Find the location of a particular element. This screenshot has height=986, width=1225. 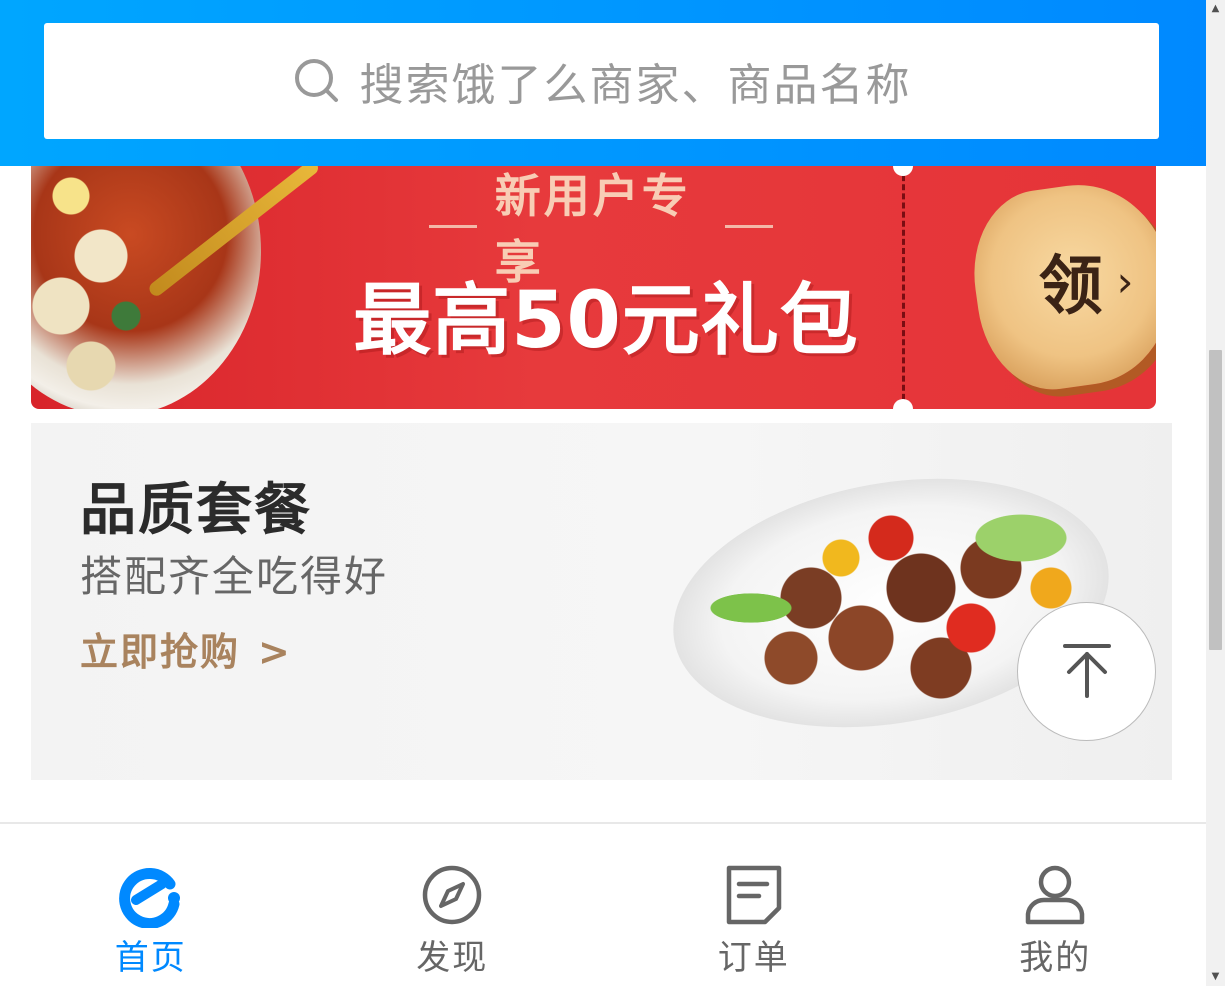

nav-item-profile: 我的 is located at coordinates (1056, 905).